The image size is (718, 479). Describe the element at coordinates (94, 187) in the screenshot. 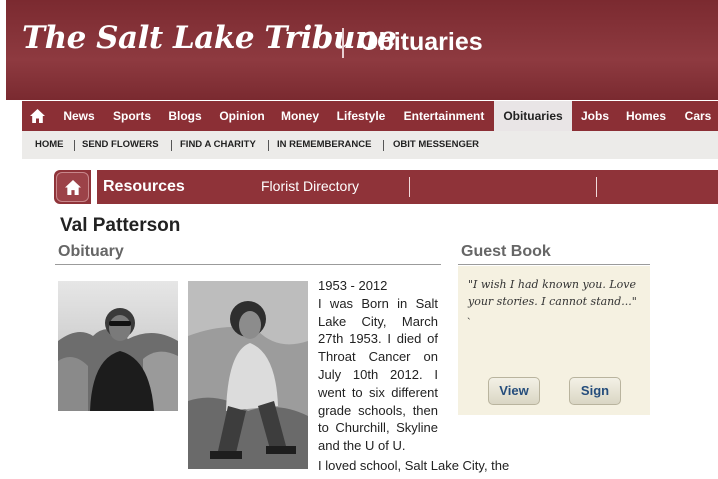

I see `resources-gap` at that location.